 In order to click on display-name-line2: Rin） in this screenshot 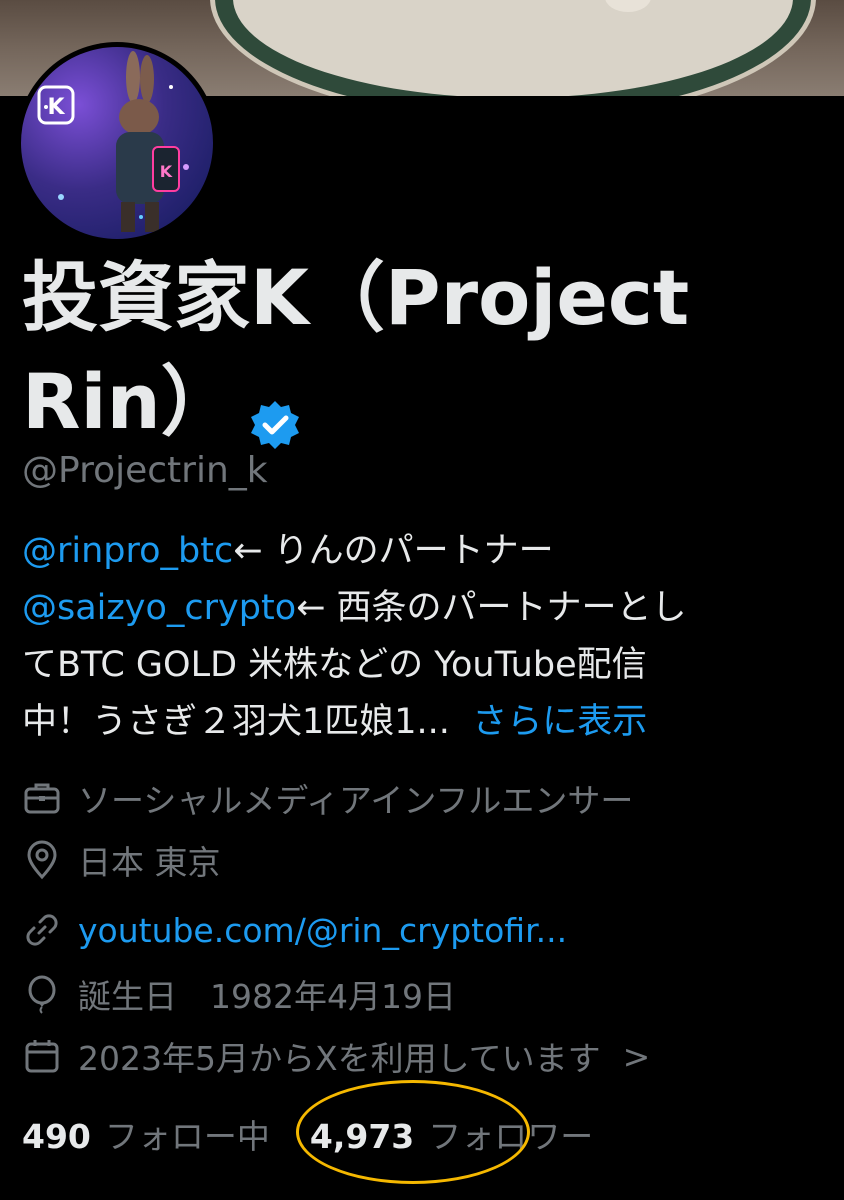, I will do `click(129, 401)`.